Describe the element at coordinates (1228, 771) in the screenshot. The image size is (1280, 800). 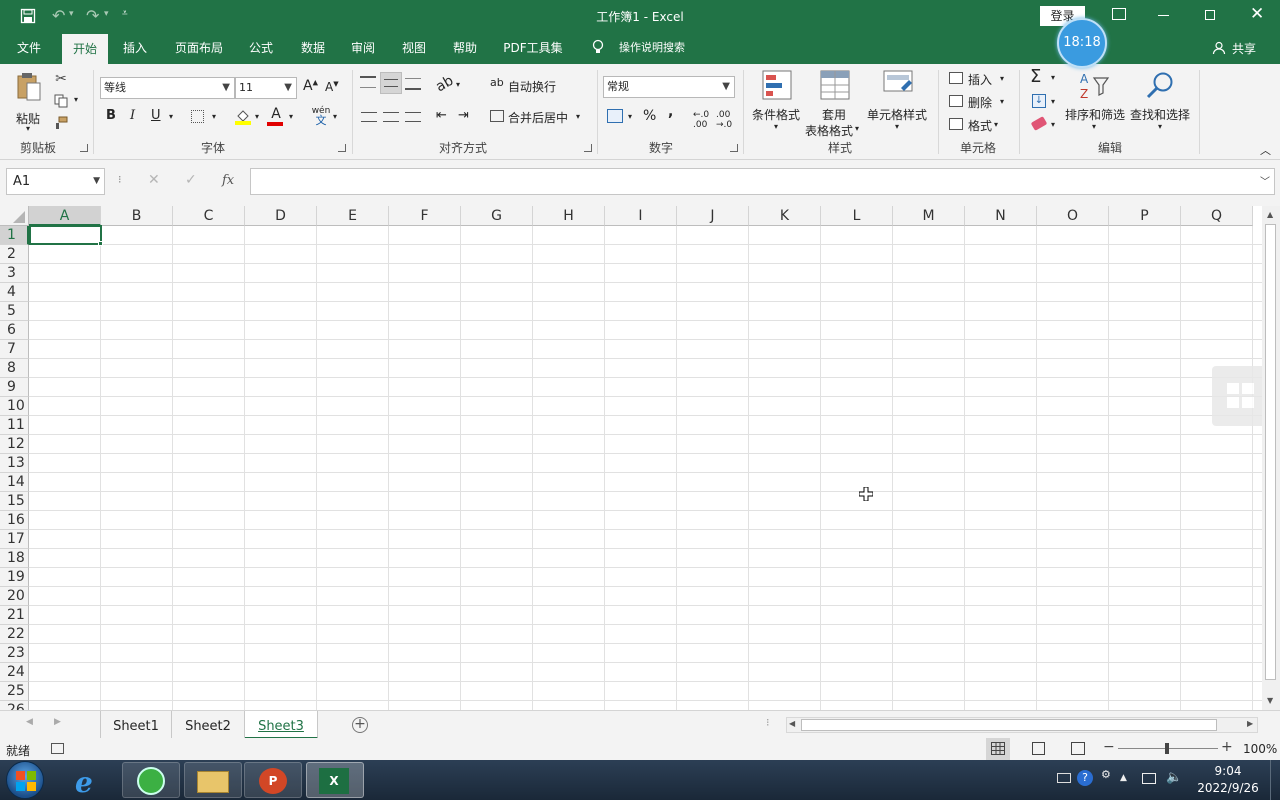
I see `clock-time: 9:04` at that location.